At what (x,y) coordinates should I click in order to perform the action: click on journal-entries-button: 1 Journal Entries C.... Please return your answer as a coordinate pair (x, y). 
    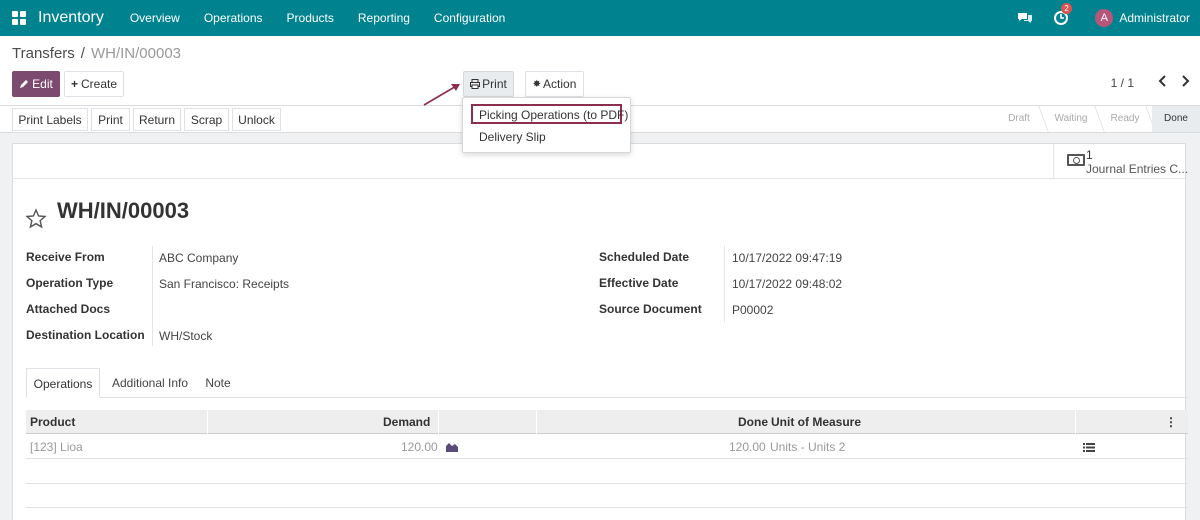
    Looking at the image, I should click on (1121, 161).